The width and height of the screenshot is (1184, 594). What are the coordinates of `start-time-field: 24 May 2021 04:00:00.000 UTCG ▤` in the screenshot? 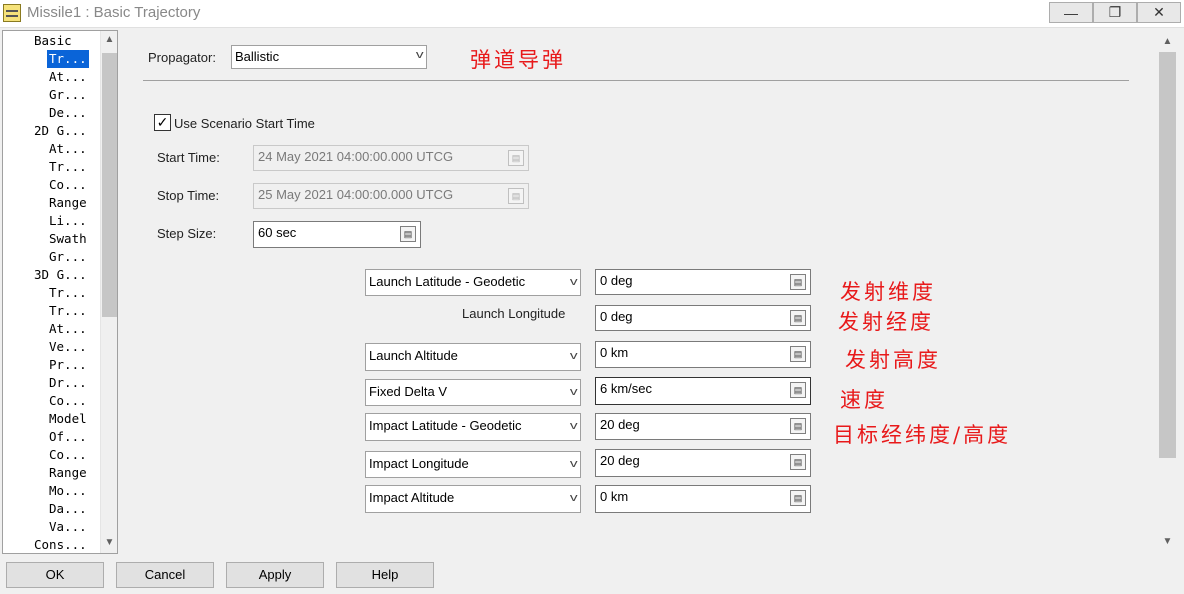 It's located at (391, 158).